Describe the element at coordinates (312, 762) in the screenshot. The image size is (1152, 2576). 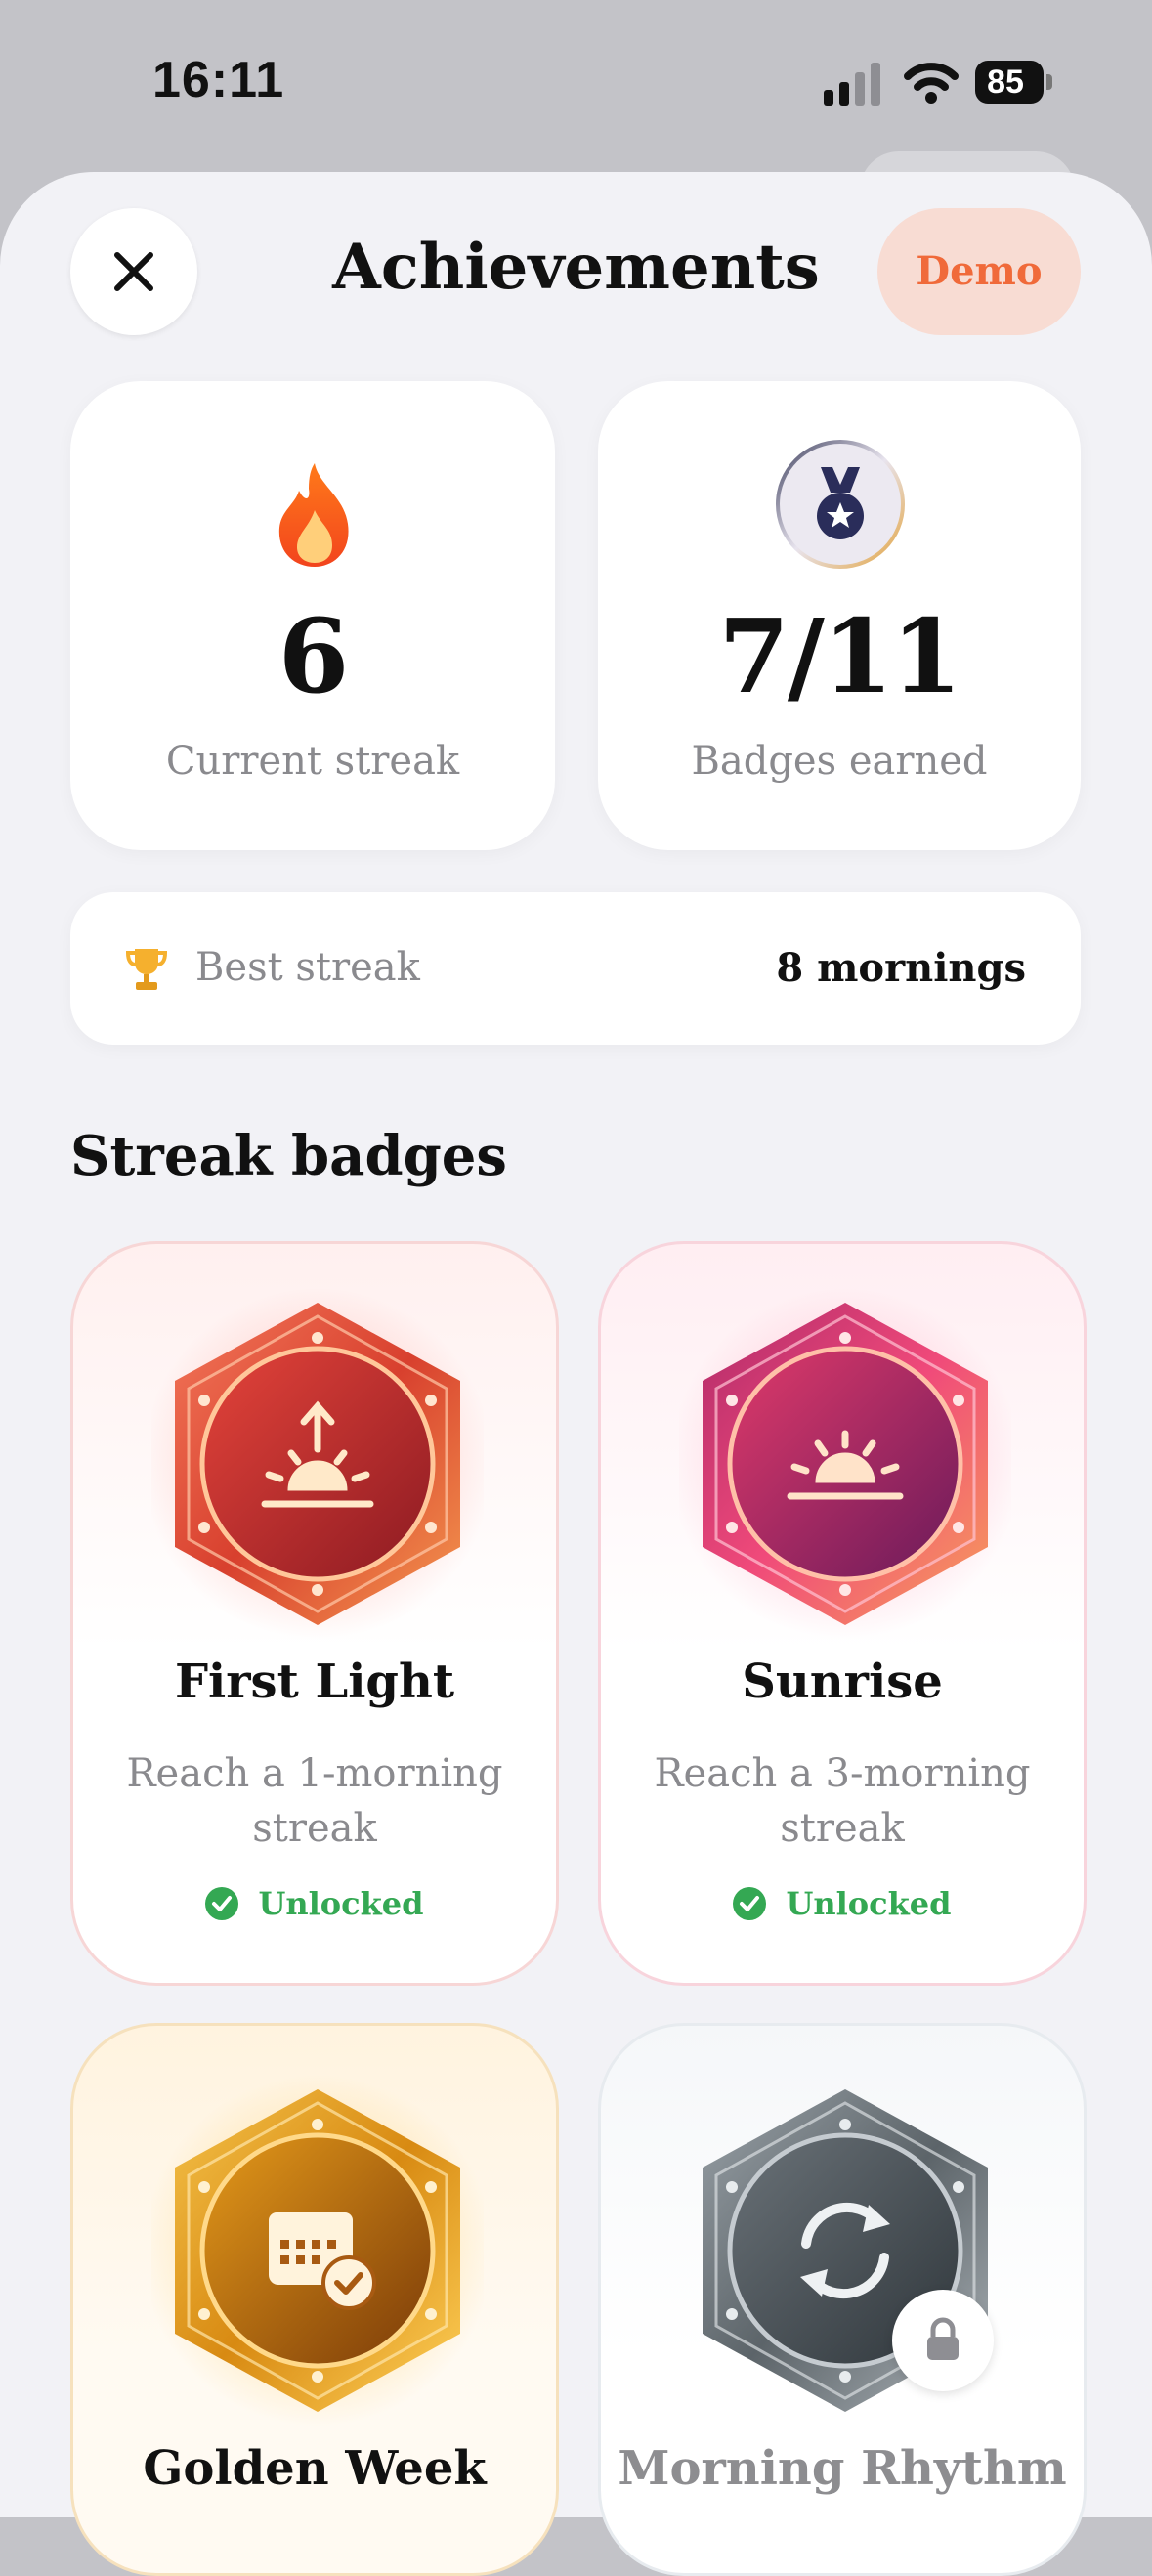
I see `current-streak-label: Current streak` at that location.